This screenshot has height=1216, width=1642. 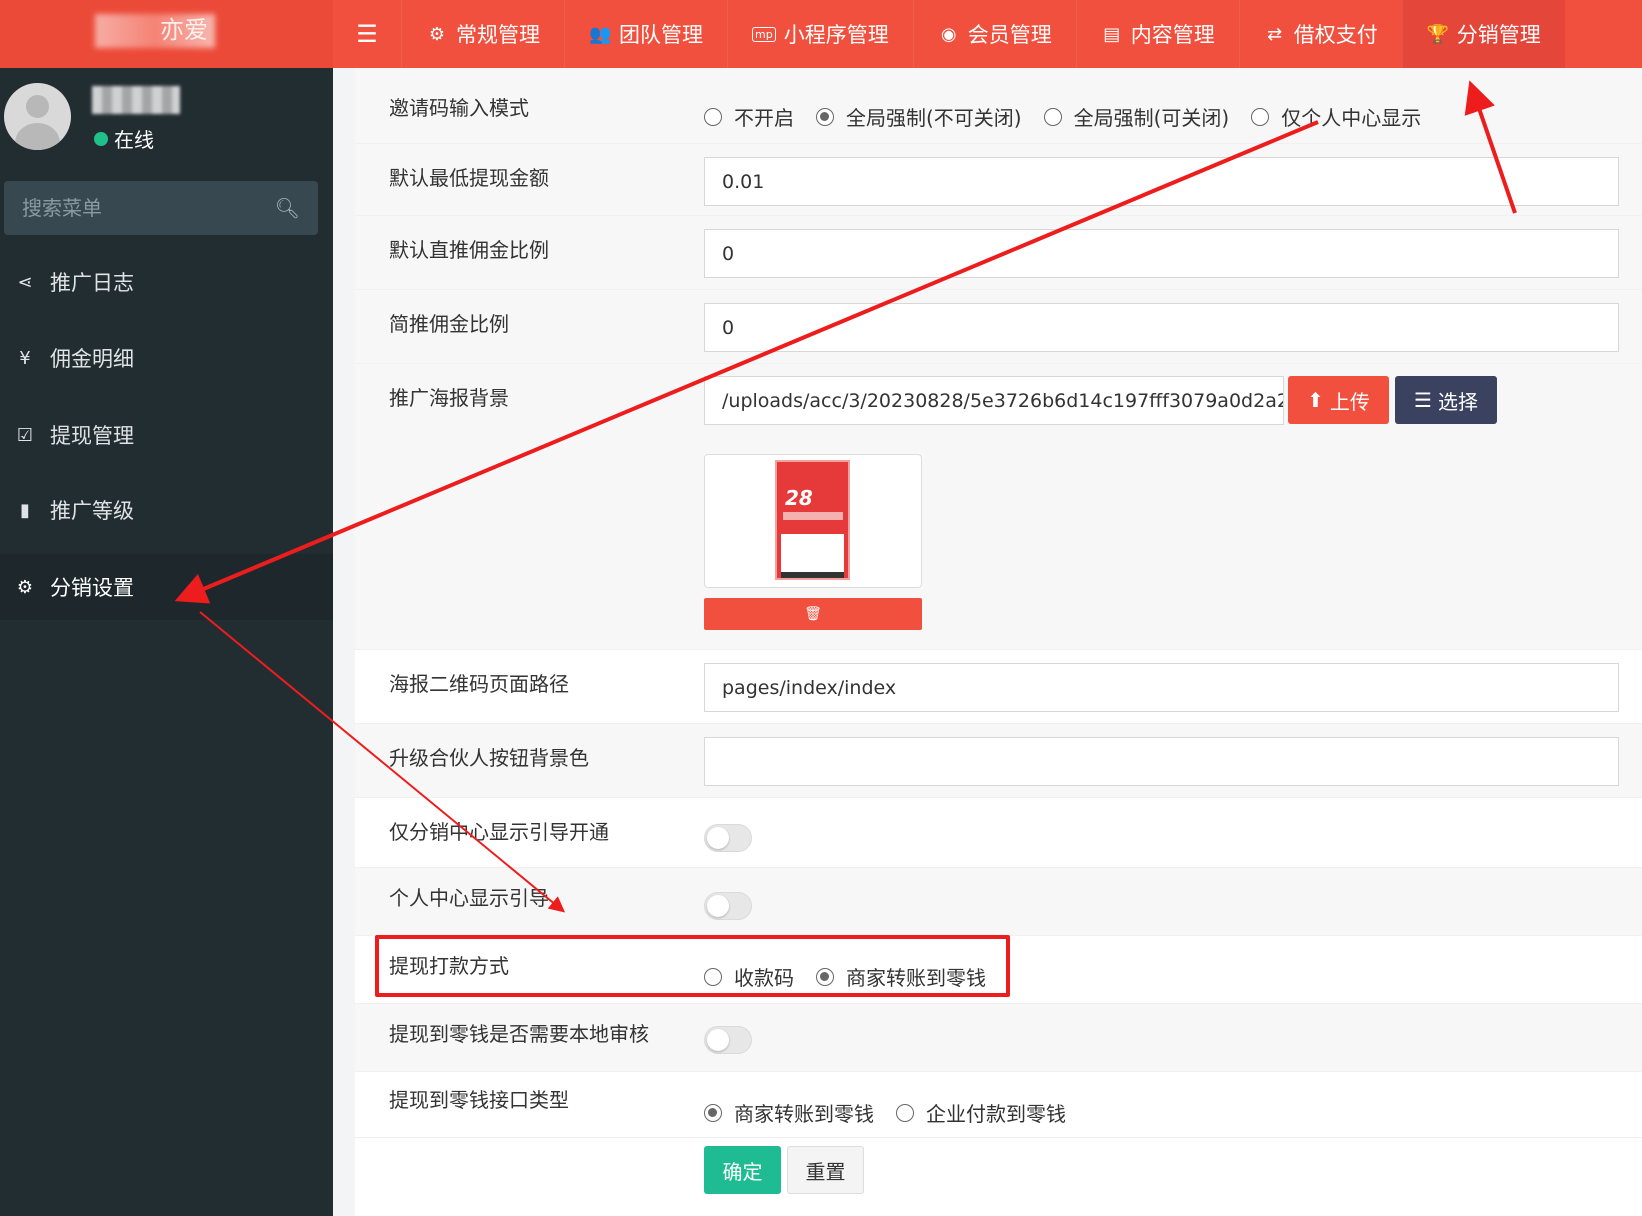 I want to click on sidebar-item-label: 推广日志, so click(x=92, y=283).